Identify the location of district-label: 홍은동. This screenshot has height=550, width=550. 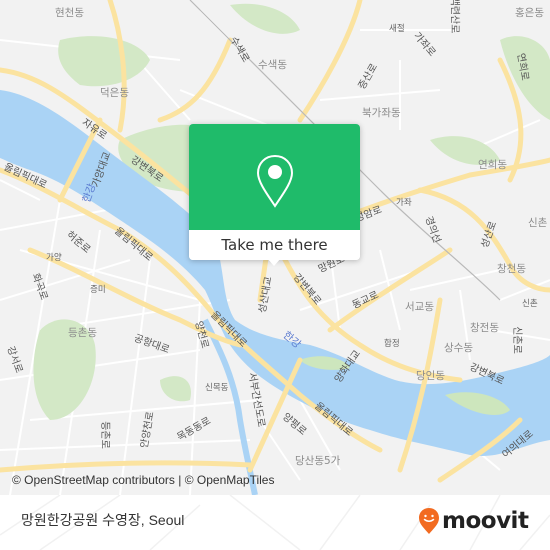
(529, 13).